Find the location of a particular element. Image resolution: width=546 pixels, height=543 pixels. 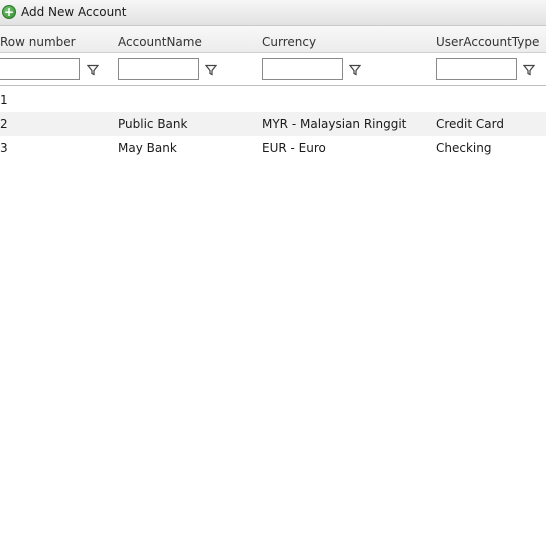

table-row: 3 May Bank EUR - Euro Checking is located at coordinates (273, 148).